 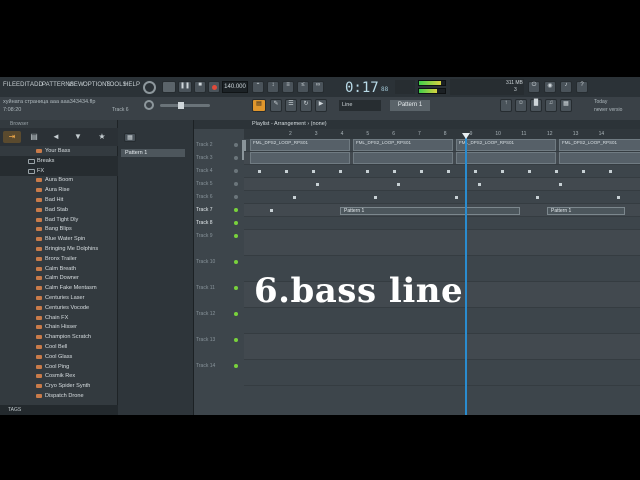 What do you see at coordinates (288, 87) in the screenshot?
I see `countdown-button: ≡` at bounding box center [288, 87].